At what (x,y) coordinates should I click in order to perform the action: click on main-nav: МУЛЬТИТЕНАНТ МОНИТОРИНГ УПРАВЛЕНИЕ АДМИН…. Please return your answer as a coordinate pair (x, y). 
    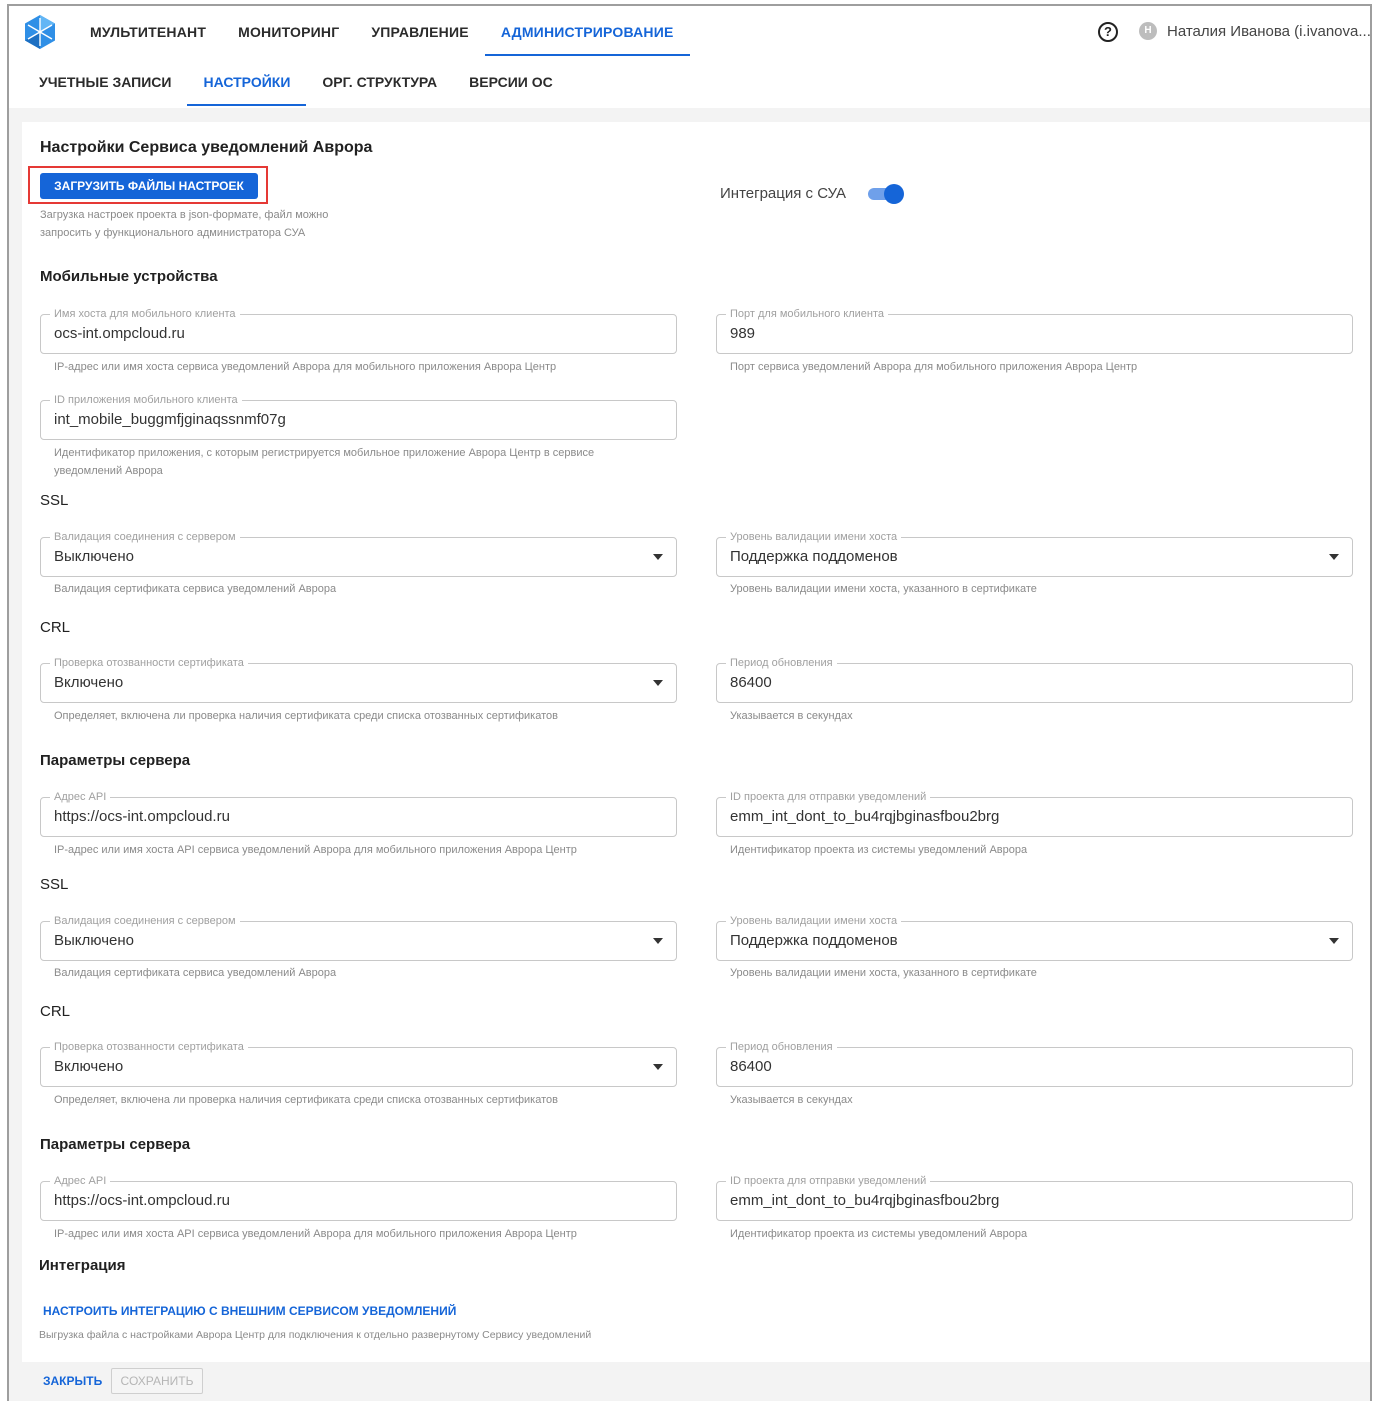
    Looking at the image, I should click on (382, 32).